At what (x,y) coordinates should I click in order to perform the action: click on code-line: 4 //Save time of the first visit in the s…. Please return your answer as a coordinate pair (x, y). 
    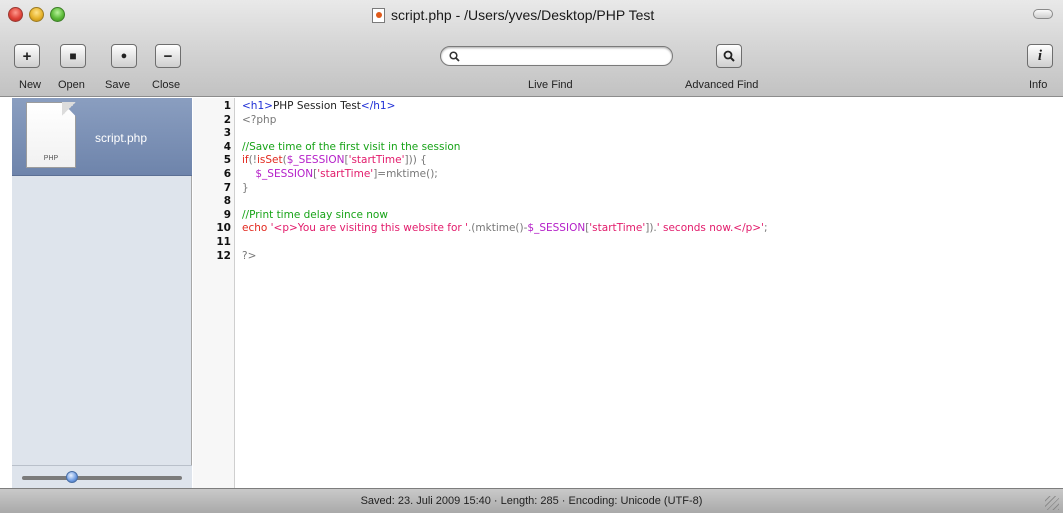
    Looking at the image, I should click on (628, 147).